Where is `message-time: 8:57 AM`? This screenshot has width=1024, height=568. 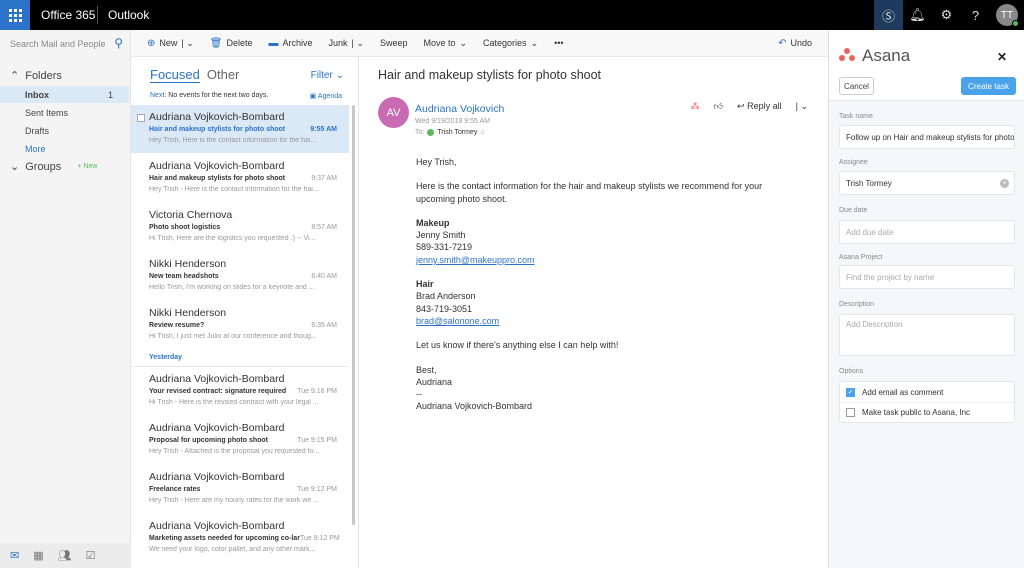 message-time: 8:57 AM is located at coordinates (324, 227).